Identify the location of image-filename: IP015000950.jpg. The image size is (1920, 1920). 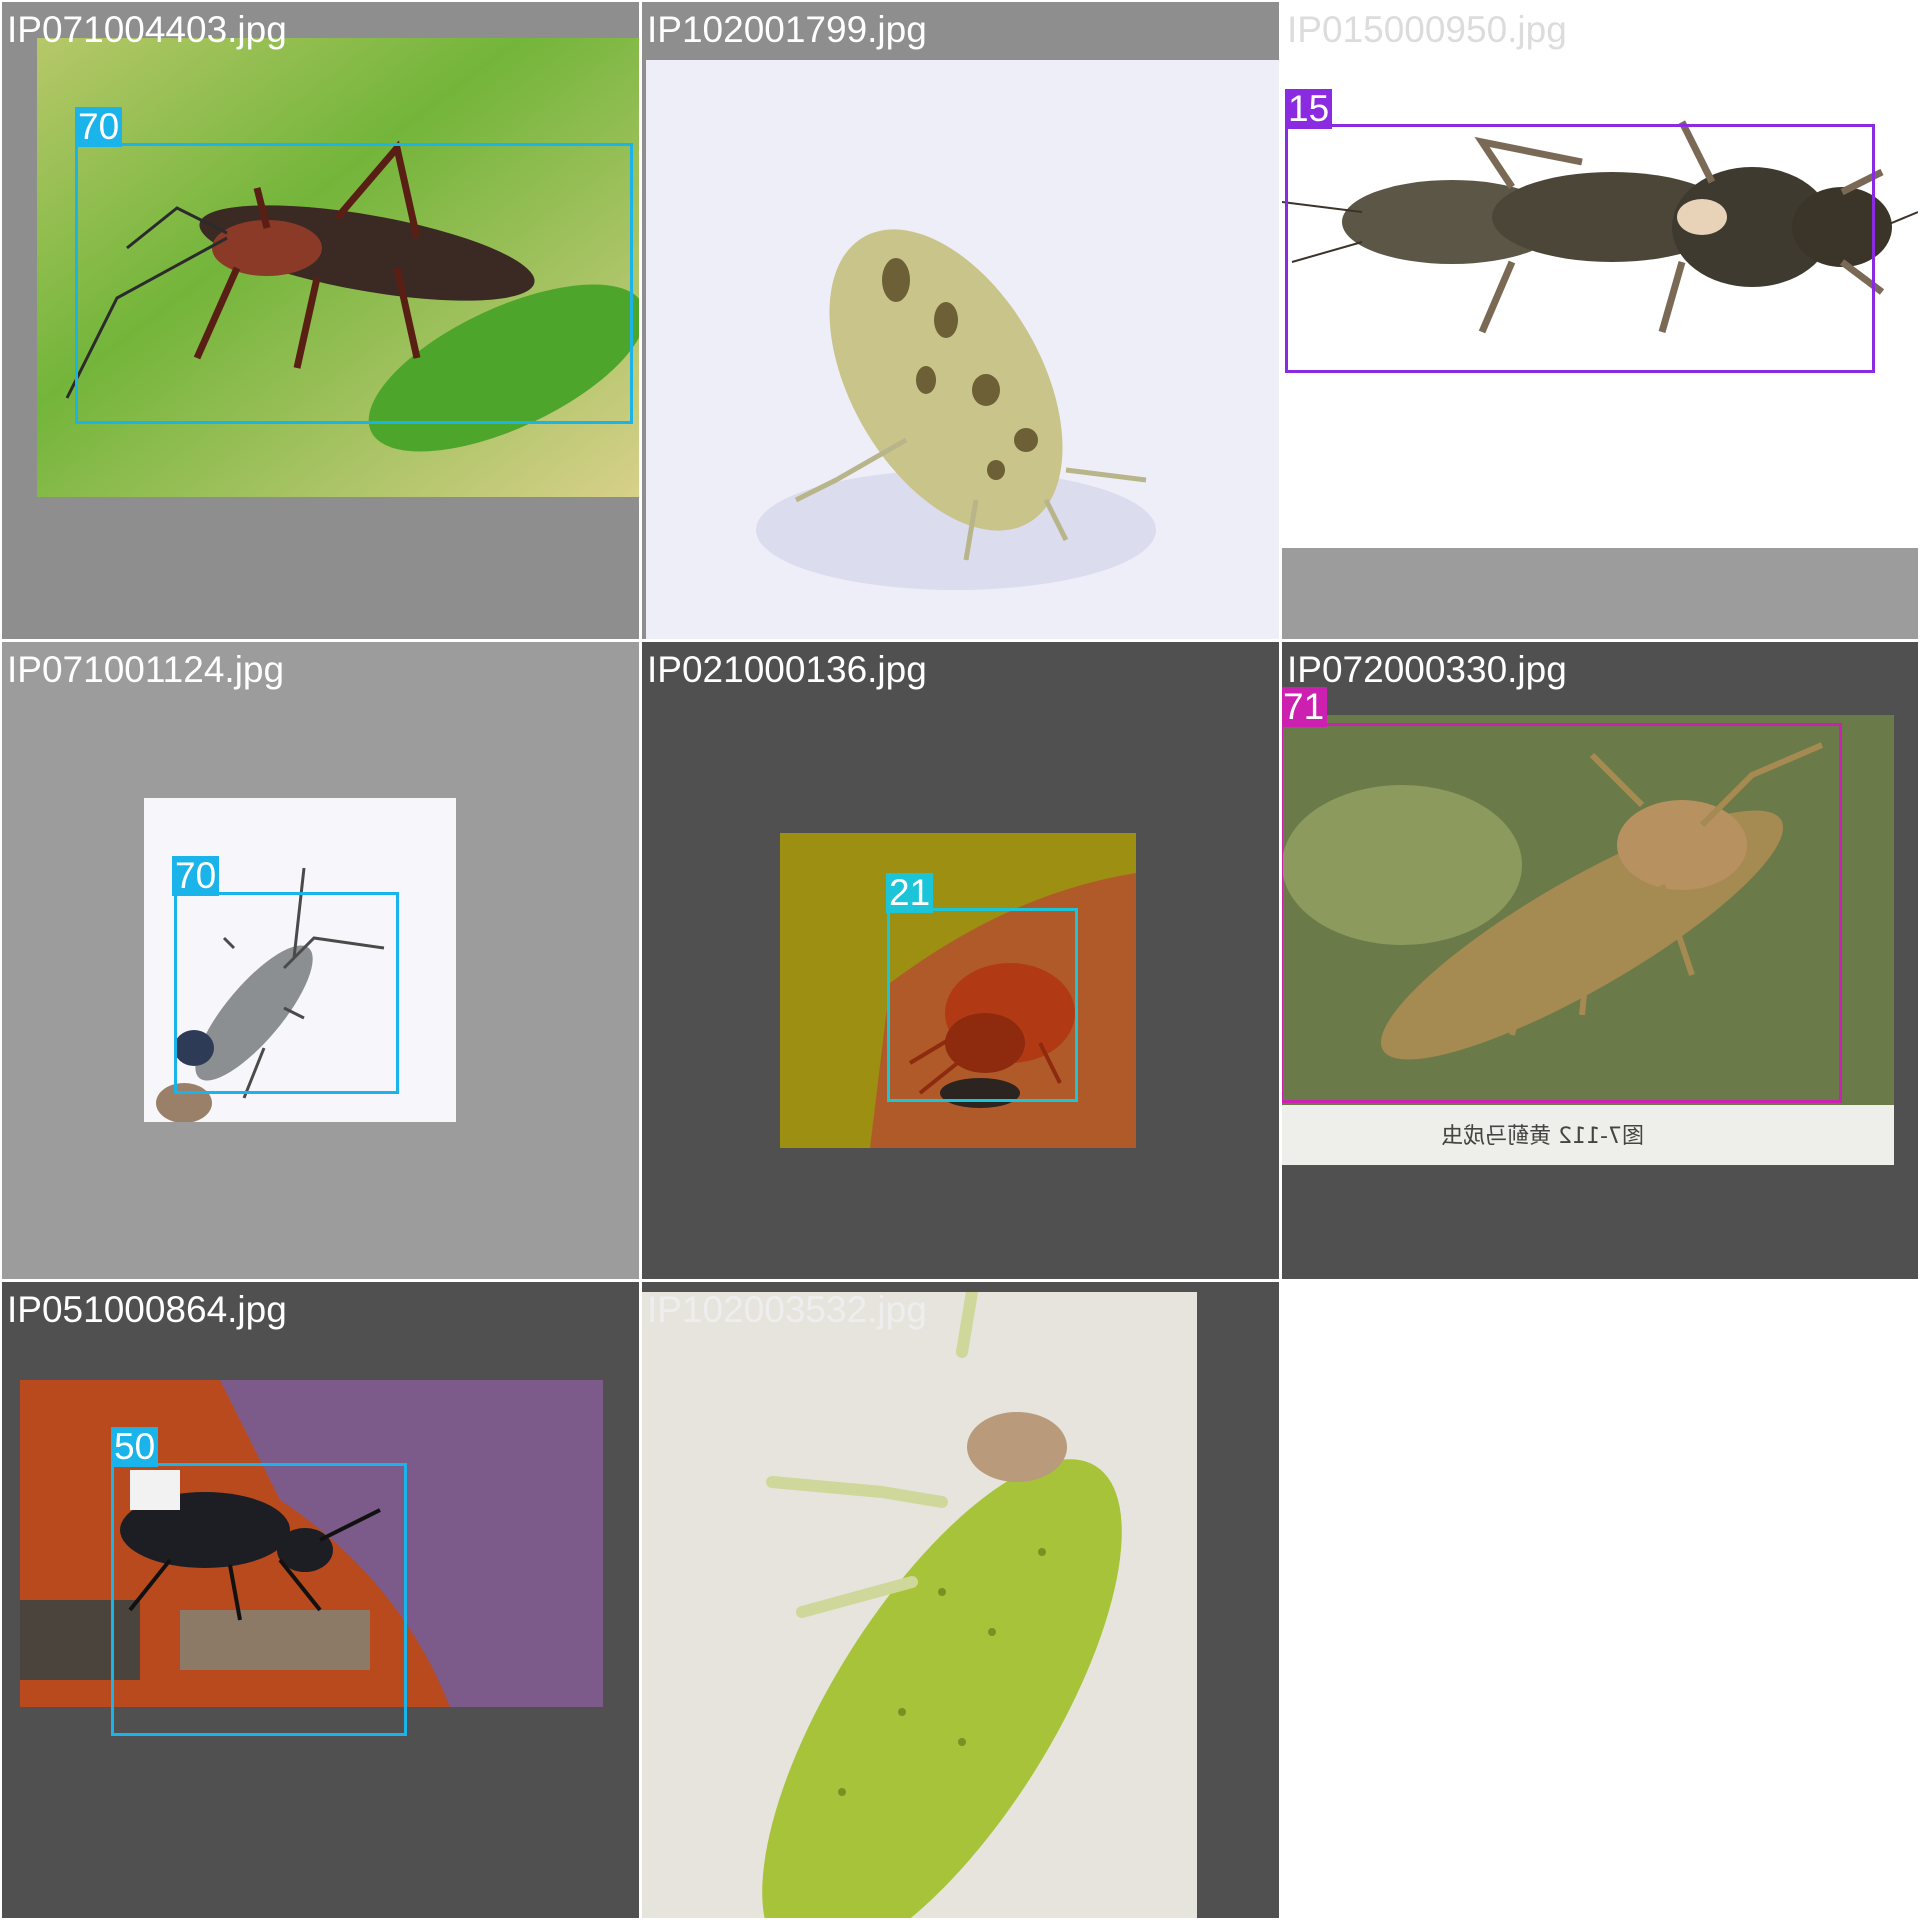
(1427, 29).